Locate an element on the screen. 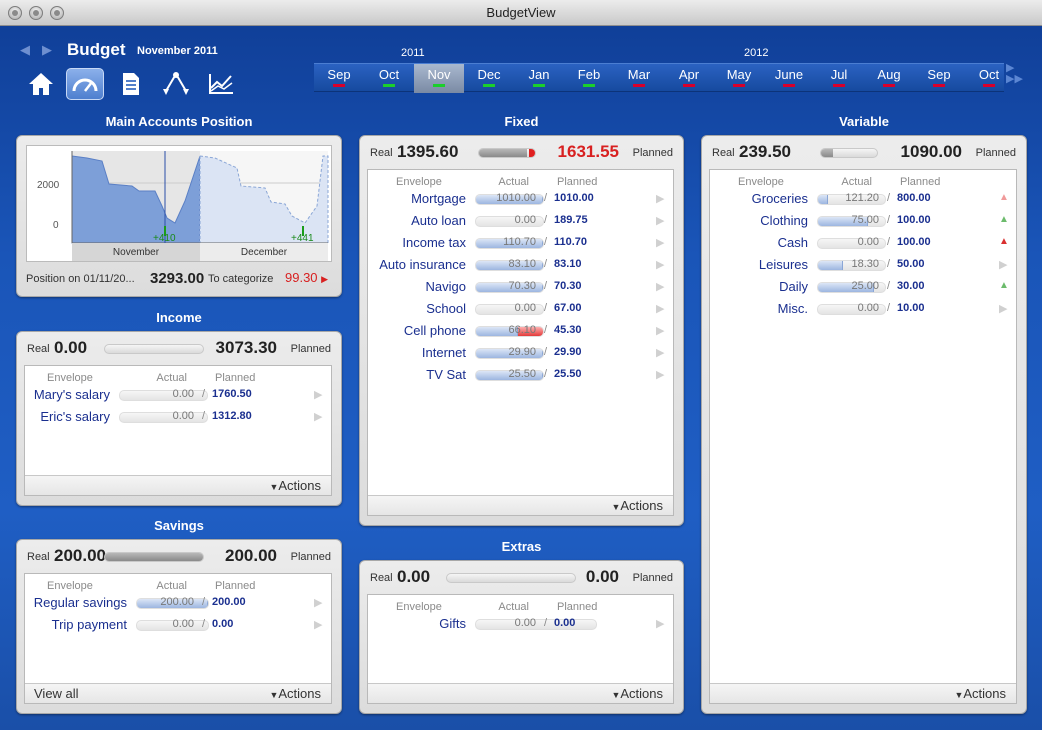  envelope-name: Navigo is located at coordinates (446, 286).